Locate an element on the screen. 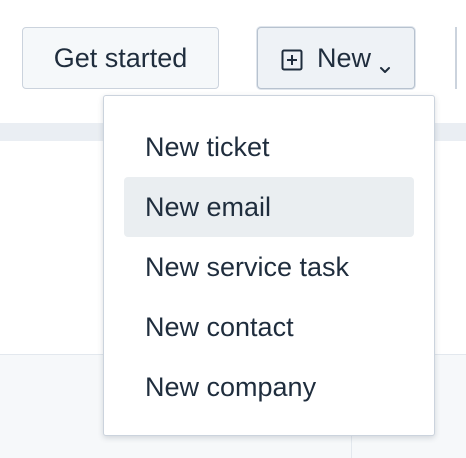  get-started-label: Get started is located at coordinates (120, 57).